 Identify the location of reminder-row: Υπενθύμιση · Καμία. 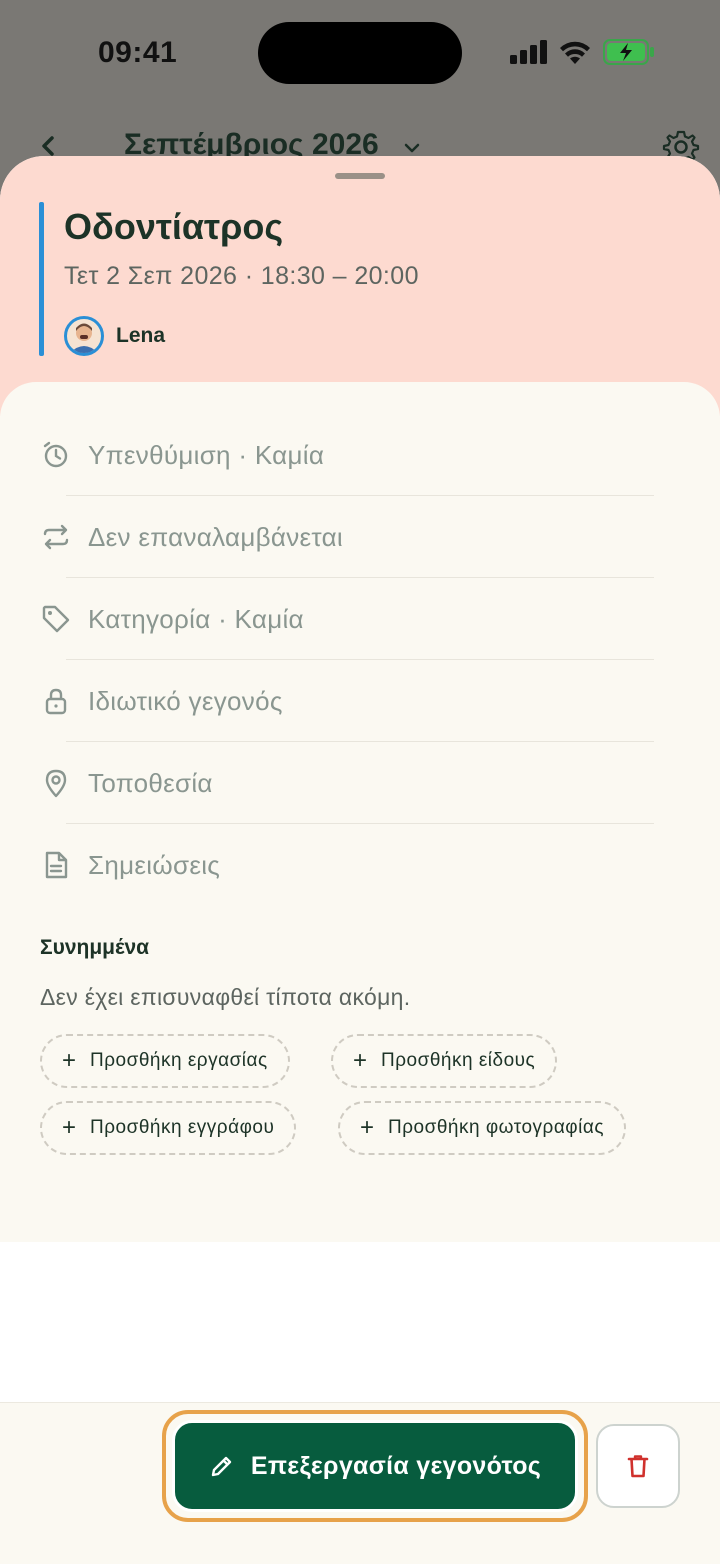
(360, 455).